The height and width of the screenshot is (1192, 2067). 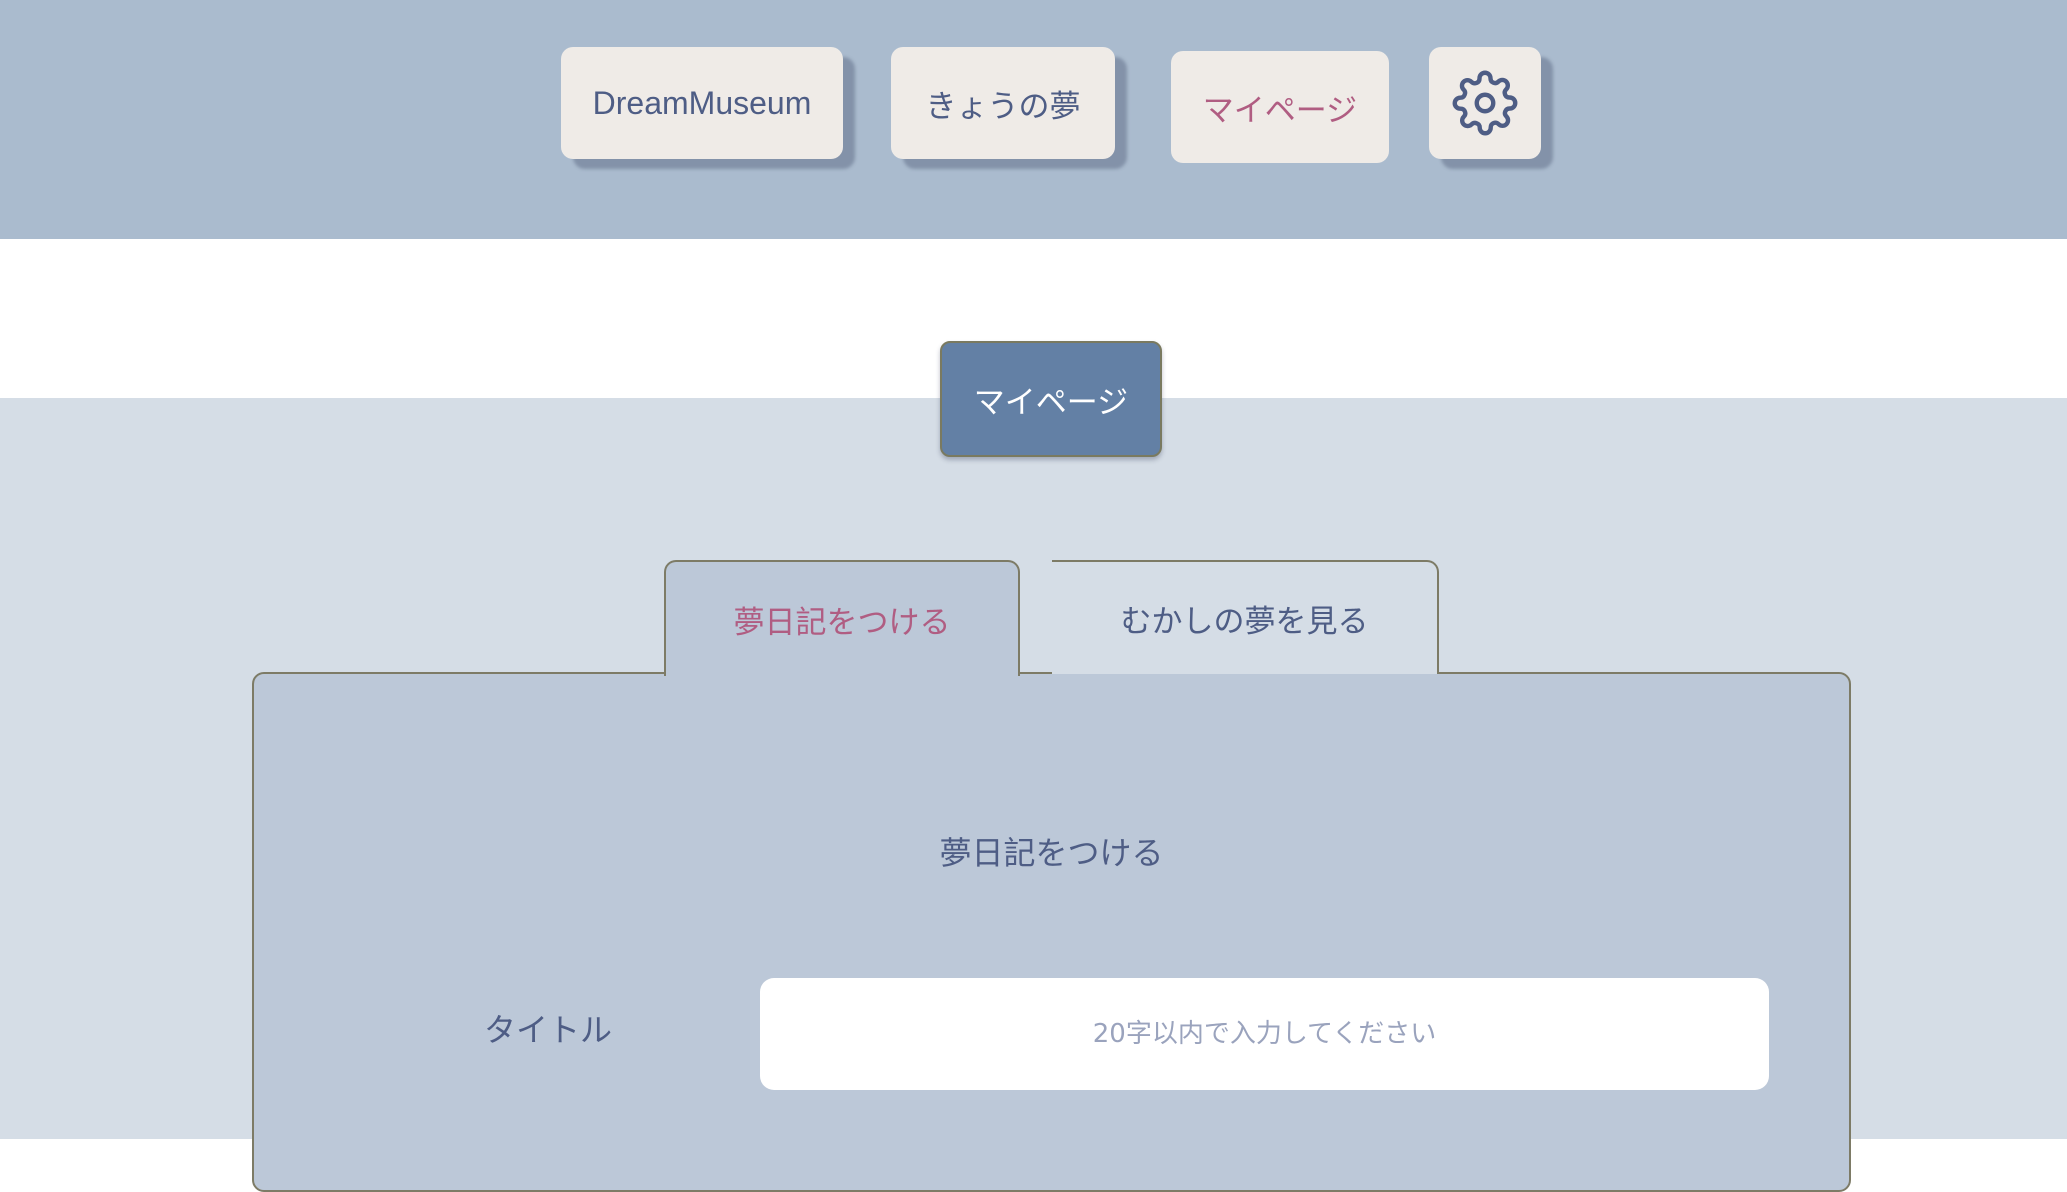 I want to click on tab-view-past-dreams: むかしの夢を見る, so click(x=1245, y=617).